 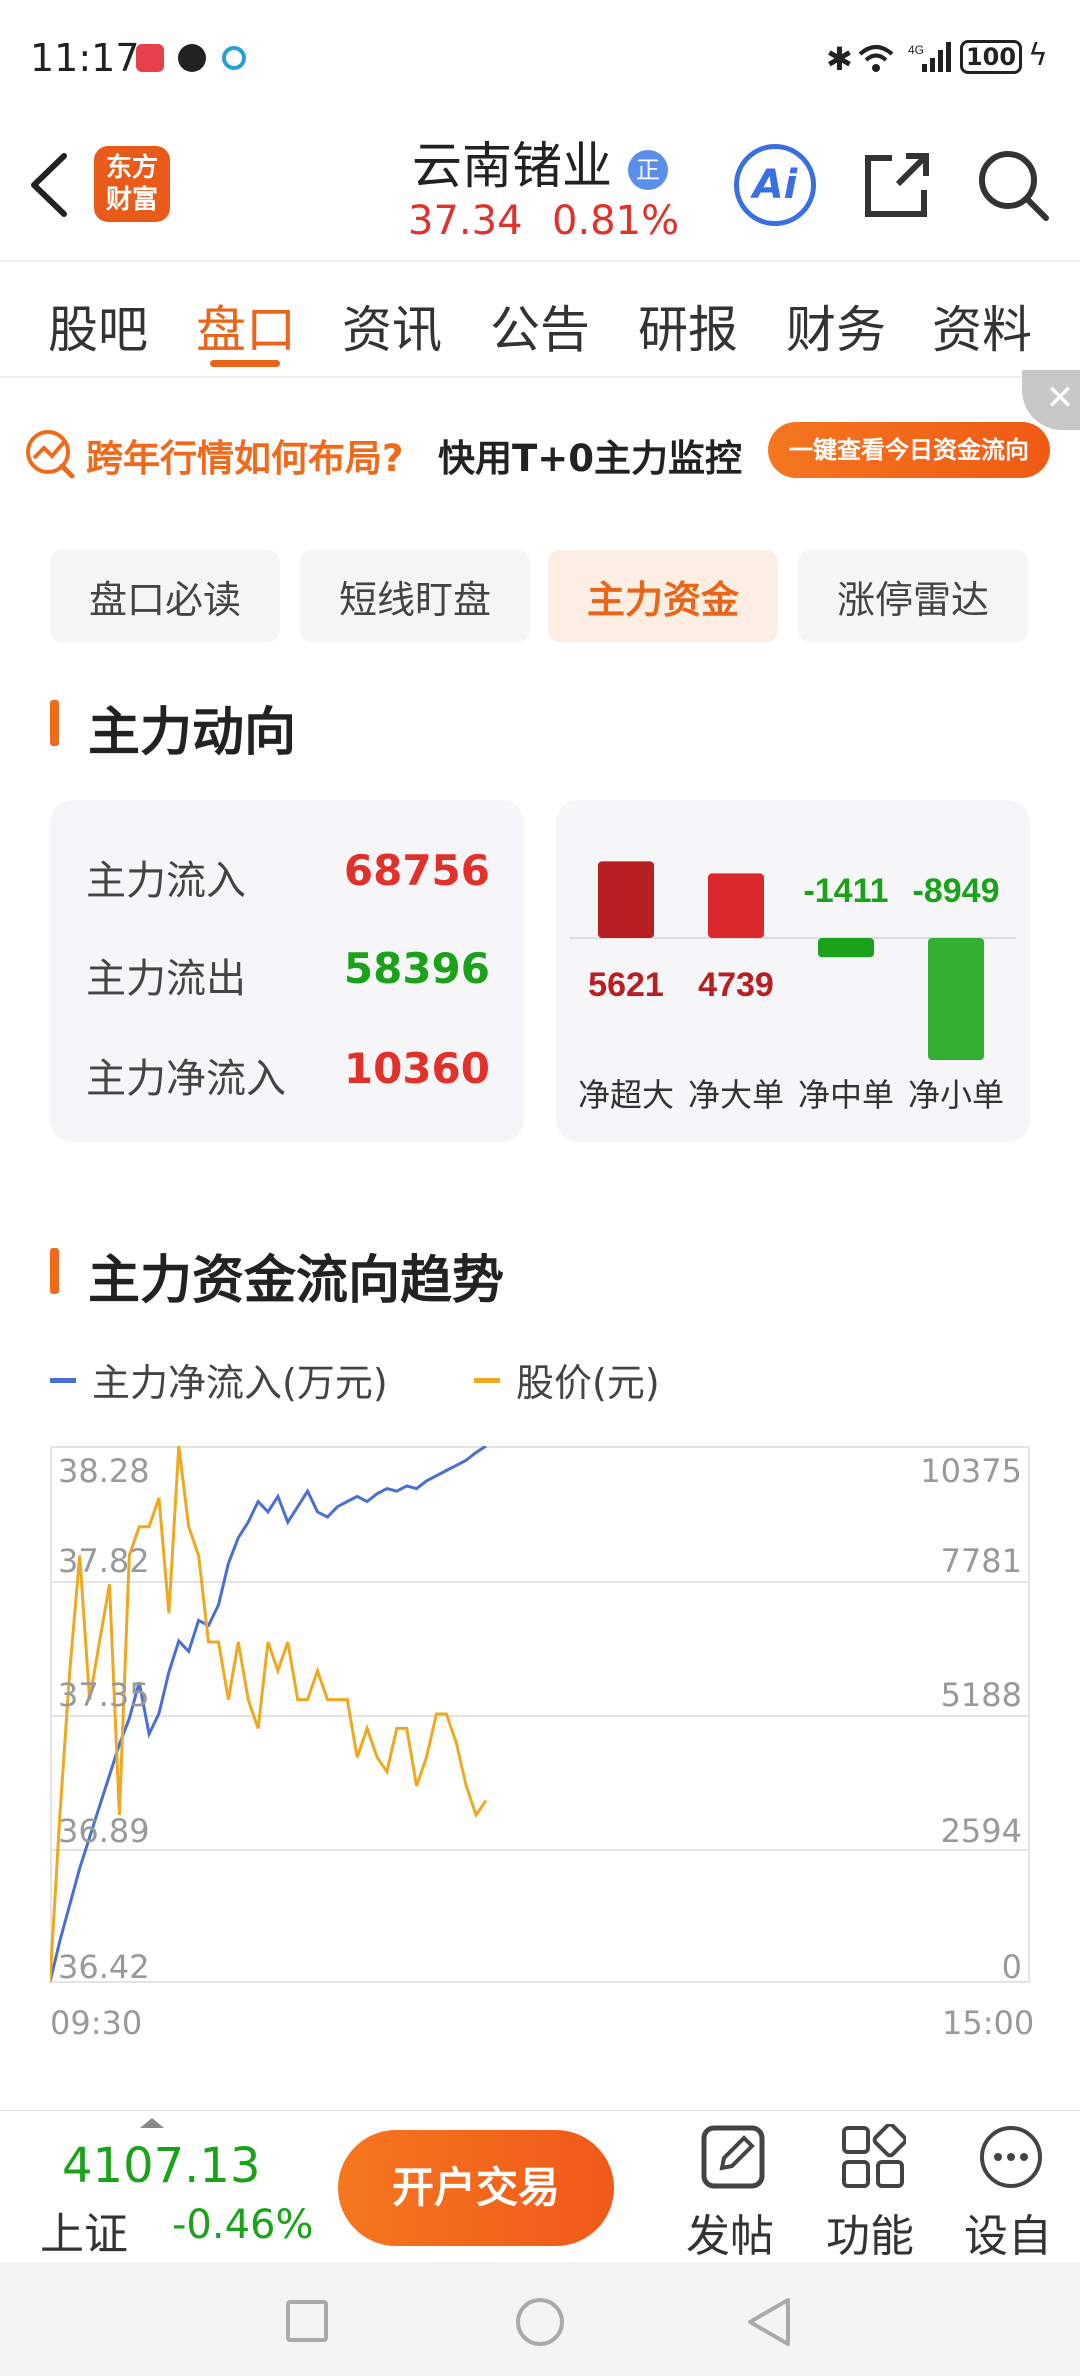 What do you see at coordinates (1060, 398) in the screenshot?
I see `close-icon: ✕` at bounding box center [1060, 398].